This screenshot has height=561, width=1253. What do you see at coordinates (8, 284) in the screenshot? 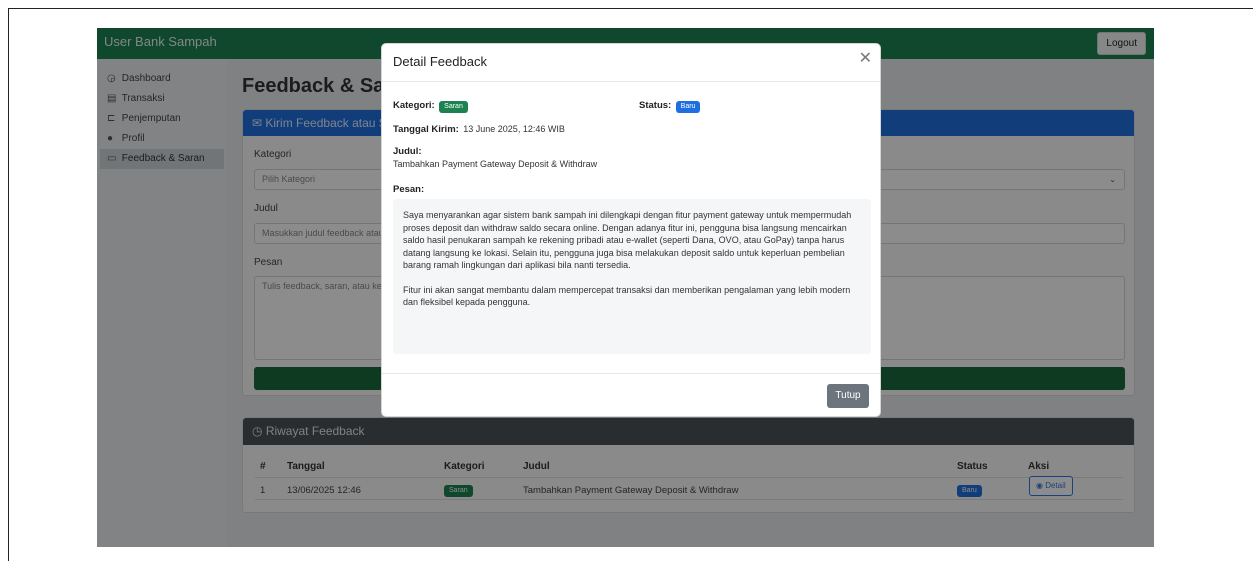
I see `frame-border-left` at bounding box center [8, 284].